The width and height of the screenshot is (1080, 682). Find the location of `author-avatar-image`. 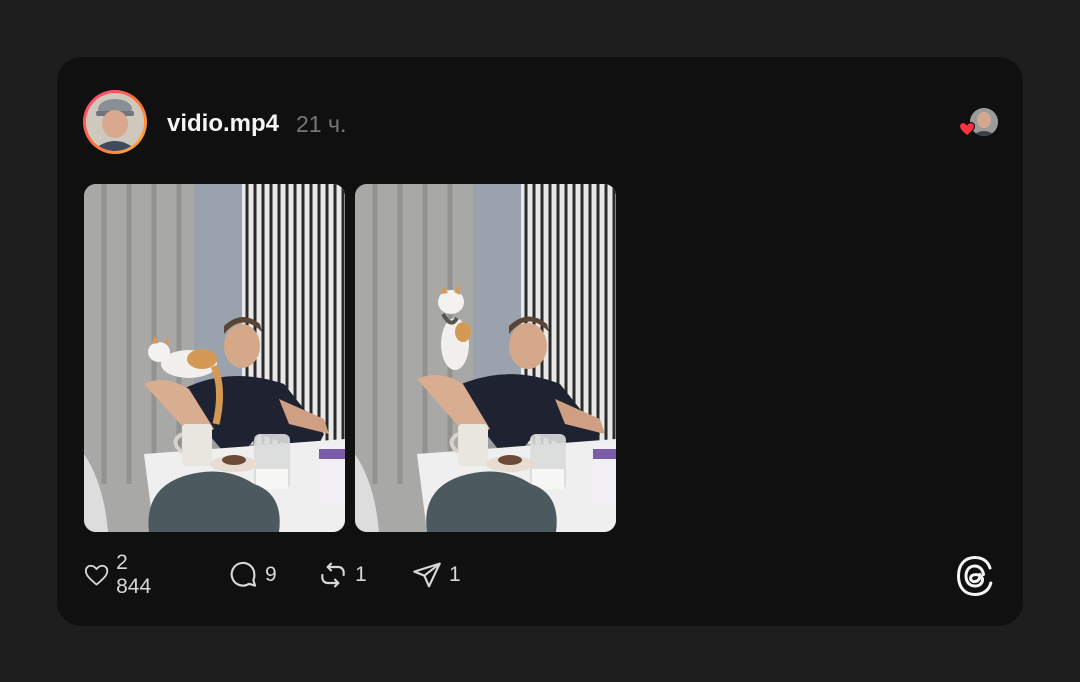

author-avatar-image is located at coordinates (115, 122).